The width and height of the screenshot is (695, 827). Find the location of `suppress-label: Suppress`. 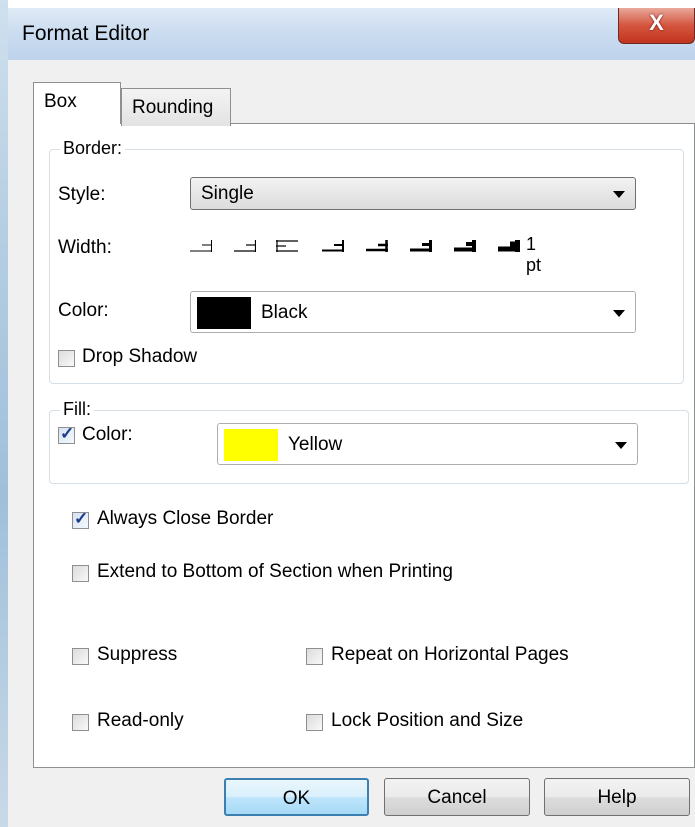

suppress-label: Suppress is located at coordinates (137, 655).